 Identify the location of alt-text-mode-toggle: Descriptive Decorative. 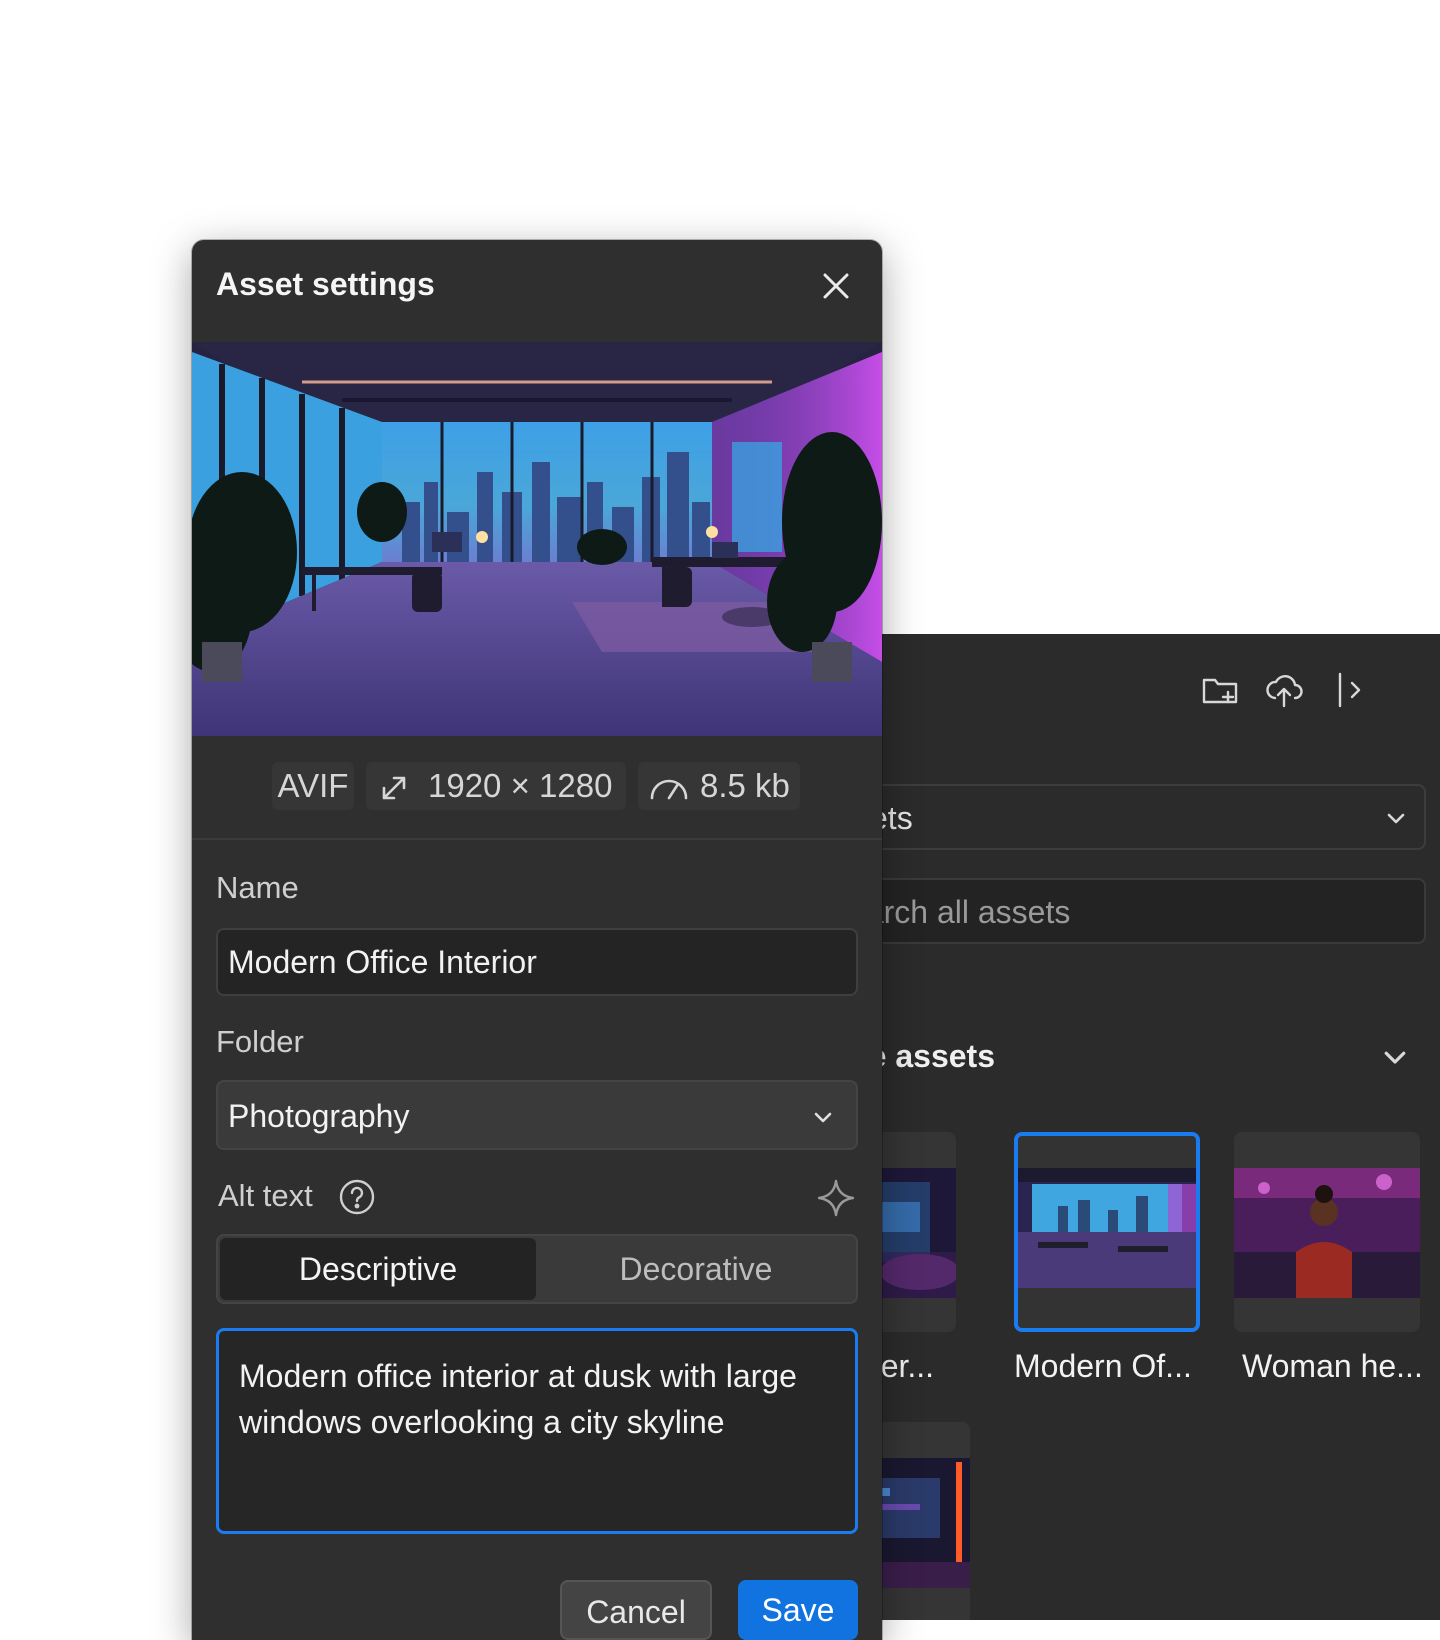
(537, 1269).